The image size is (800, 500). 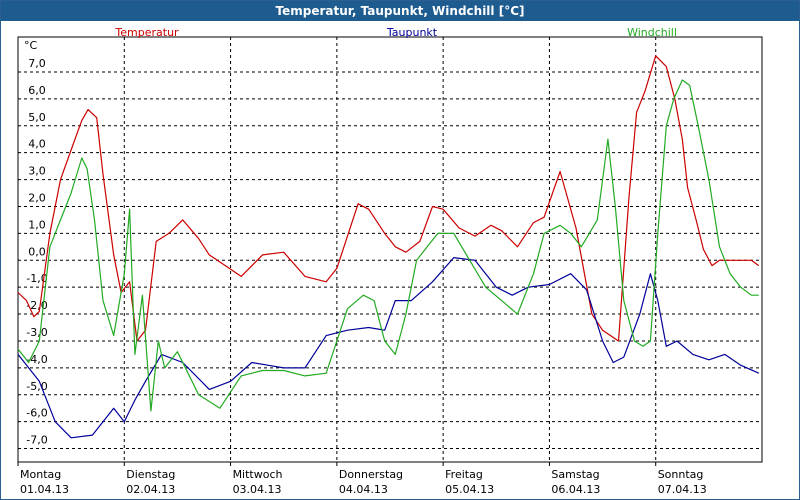 What do you see at coordinates (36, 440) in the screenshot?
I see `y-tick-label: -7,0` at bounding box center [36, 440].